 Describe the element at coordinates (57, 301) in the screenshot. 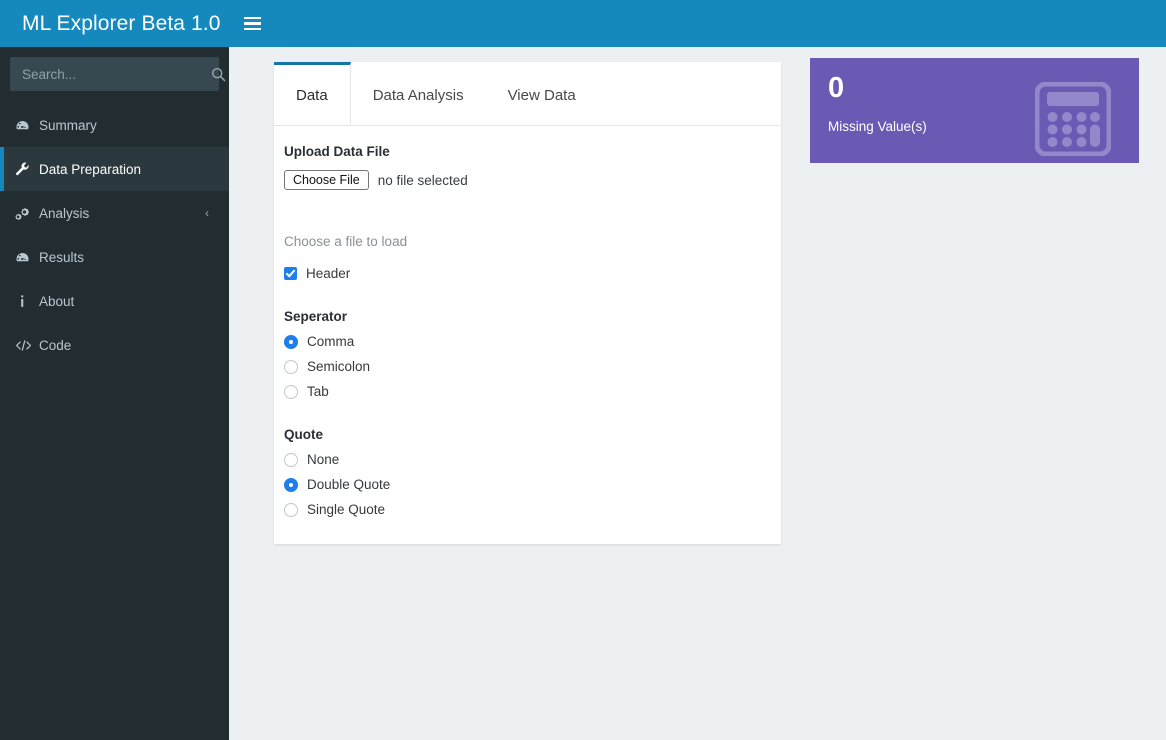

I see `sidebar-item-label: About` at that location.